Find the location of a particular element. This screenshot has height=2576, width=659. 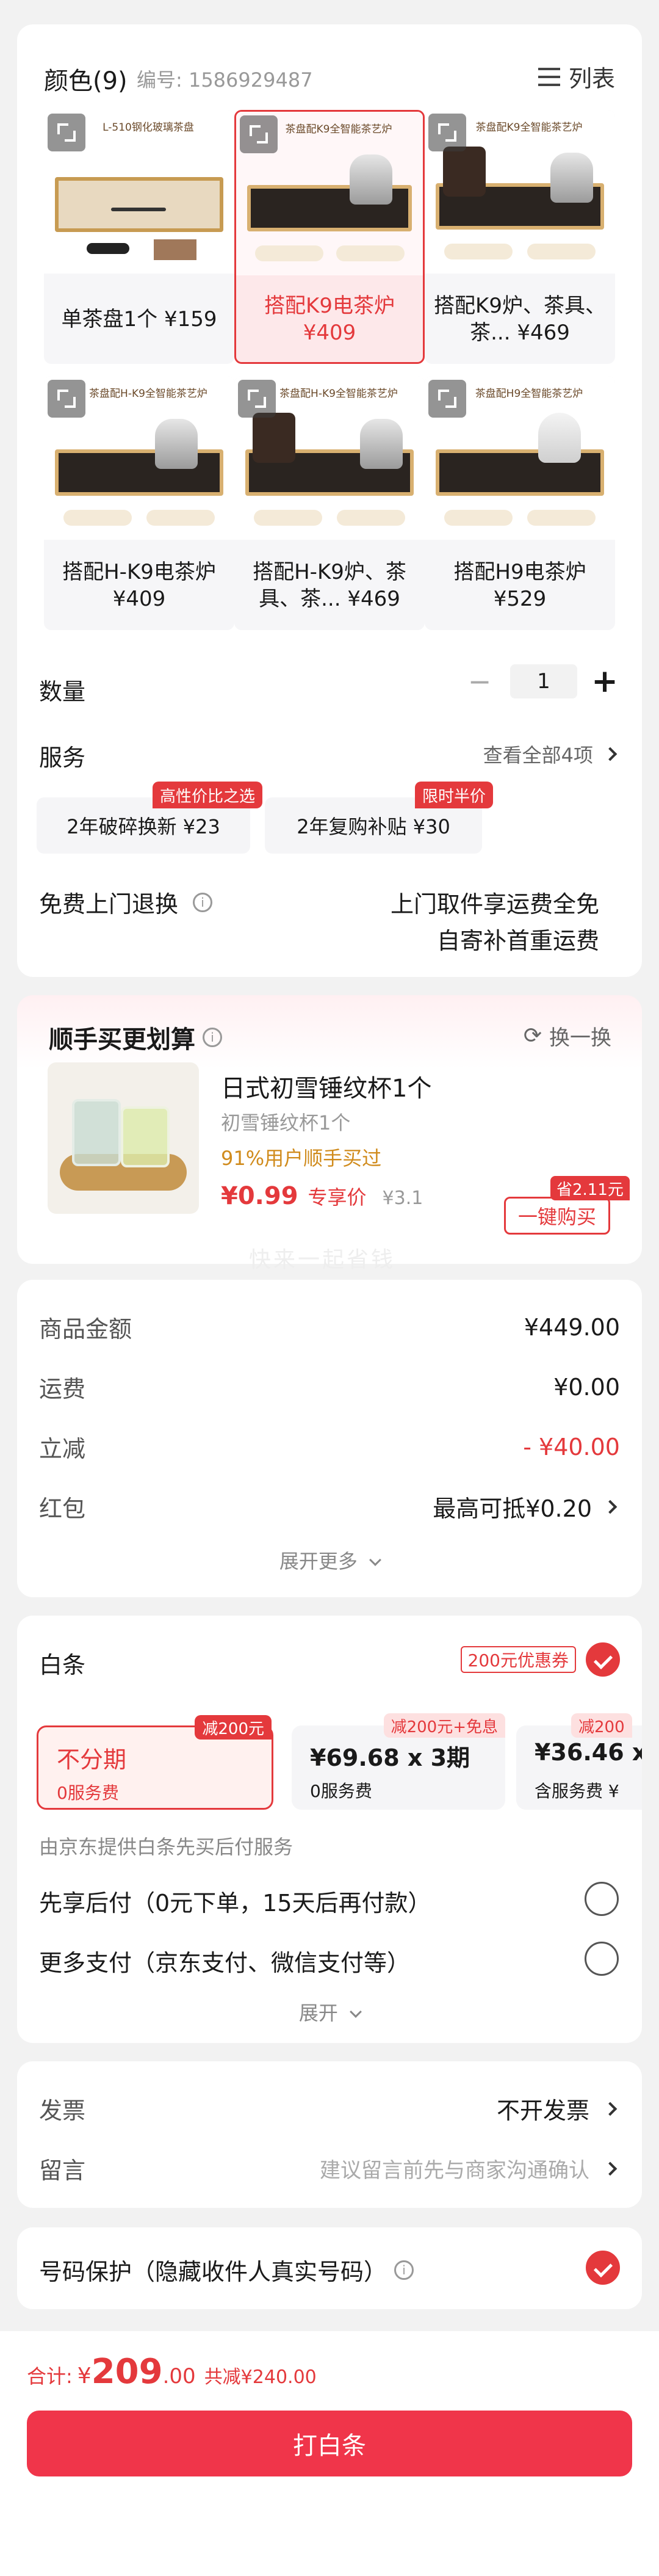

plan-tag: 减200元+免息 is located at coordinates (444, 1725).